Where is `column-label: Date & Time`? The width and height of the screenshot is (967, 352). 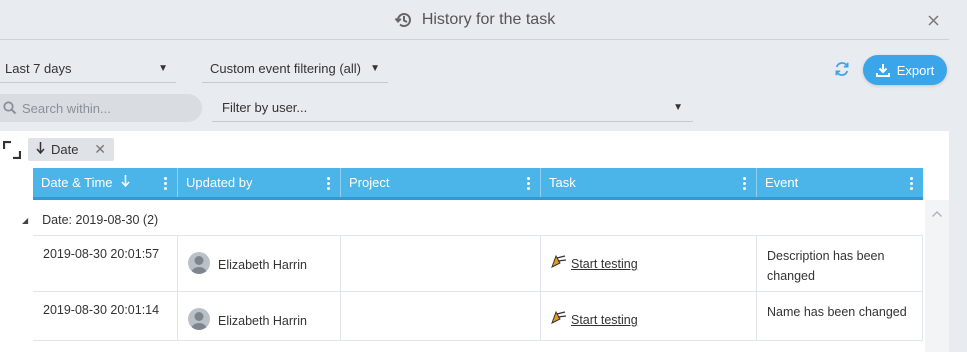 column-label: Date & Time is located at coordinates (77, 182).